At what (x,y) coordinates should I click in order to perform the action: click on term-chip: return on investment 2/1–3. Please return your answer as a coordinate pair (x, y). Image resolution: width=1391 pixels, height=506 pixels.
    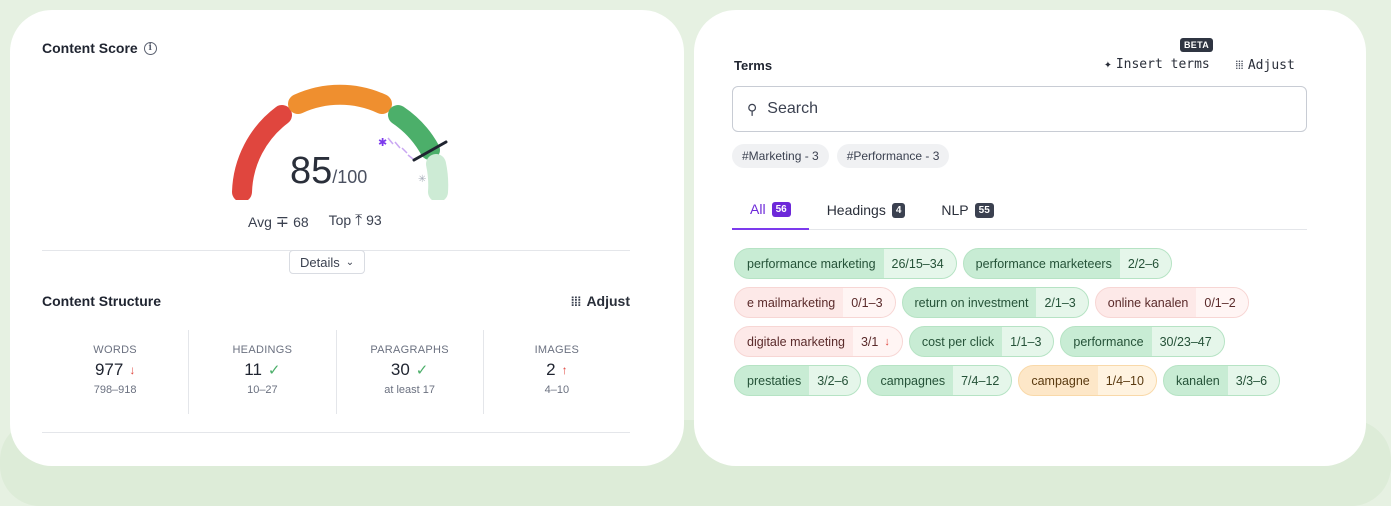
    Looking at the image, I should click on (995, 302).